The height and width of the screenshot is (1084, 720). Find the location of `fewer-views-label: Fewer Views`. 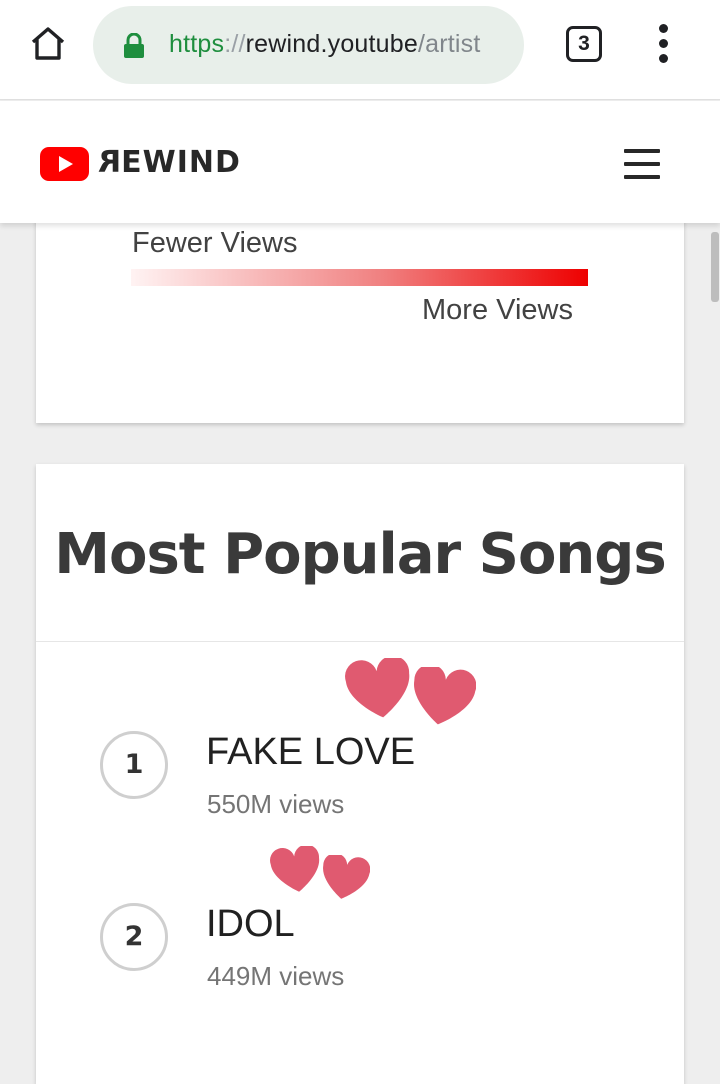

fewer-views-label: Fewer Views is located at coordinates (215, 243).